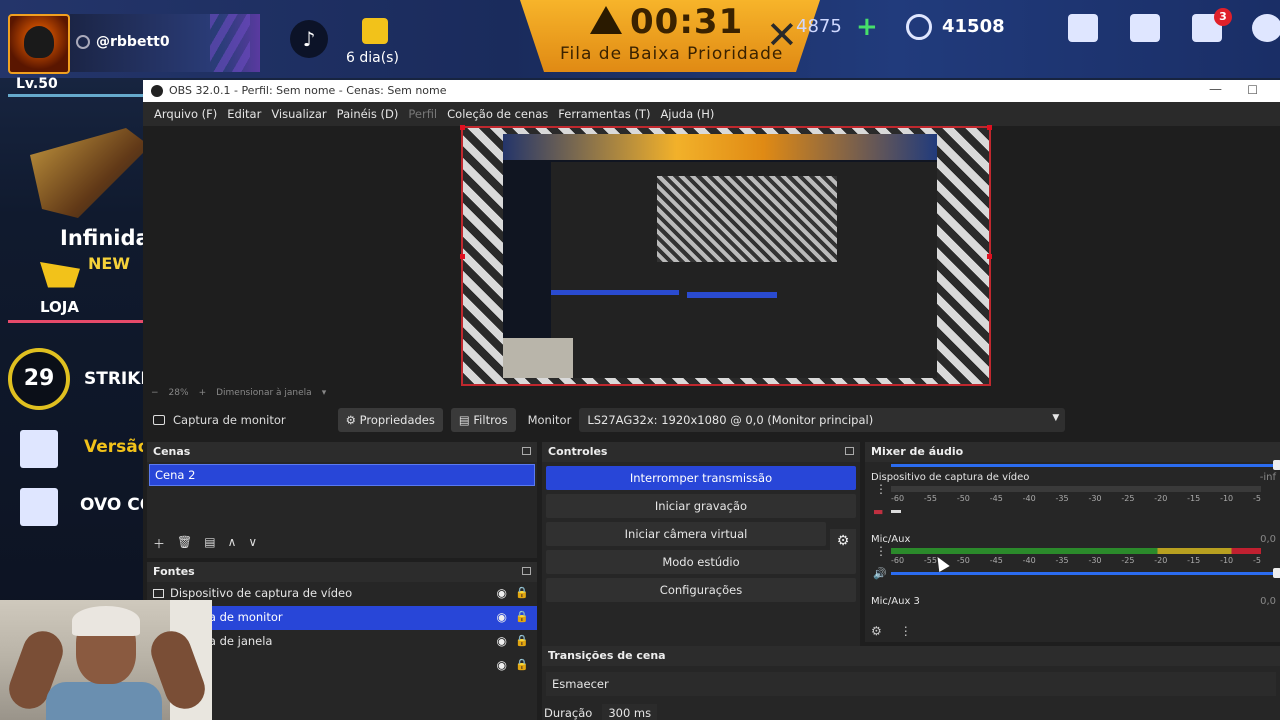  What do you see at coordinates (157, 91) in the screenshot?
I see `obs-logo-icon` at bounding box center [157, 91].